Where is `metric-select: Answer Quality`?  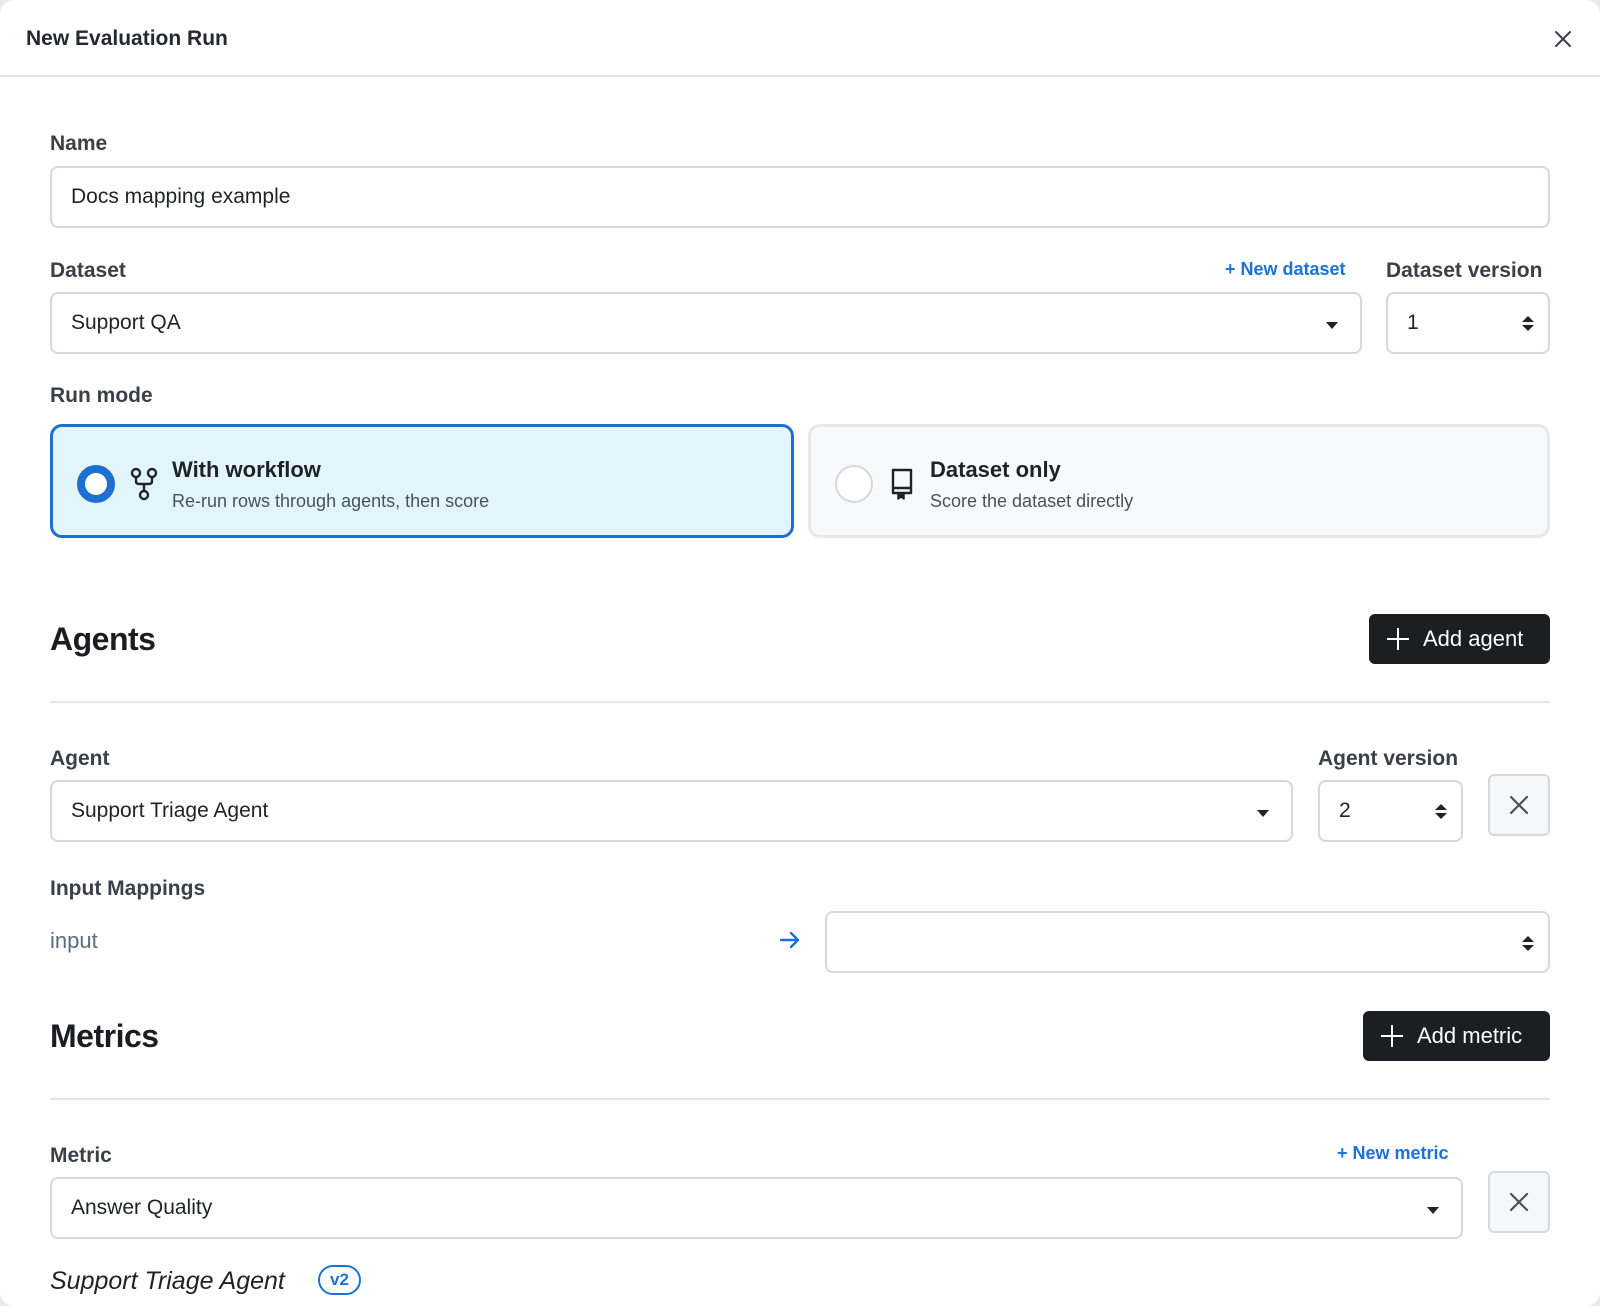 metric-select: Answer Quality is located at coordinates (756, 1208).